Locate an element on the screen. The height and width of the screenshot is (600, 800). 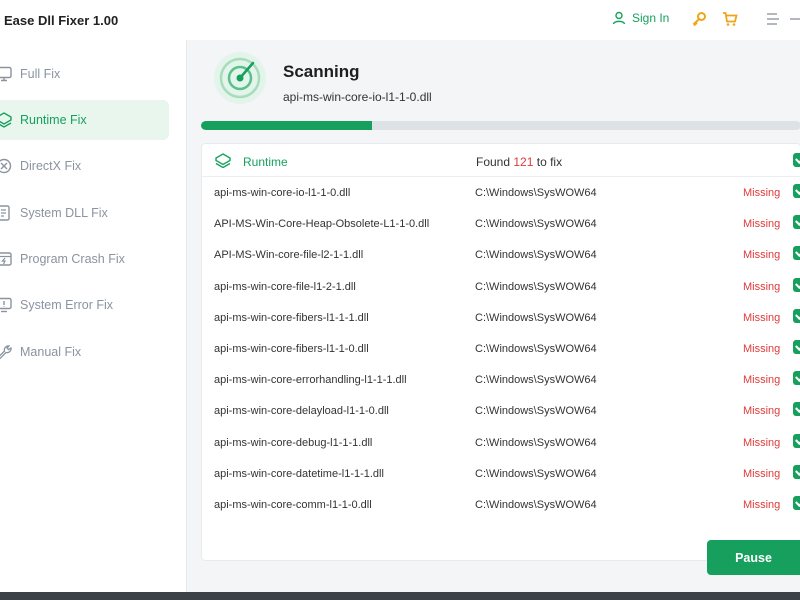
app-title: Ease Dll Fixer 1.00 is located at coordinates (61, 20).